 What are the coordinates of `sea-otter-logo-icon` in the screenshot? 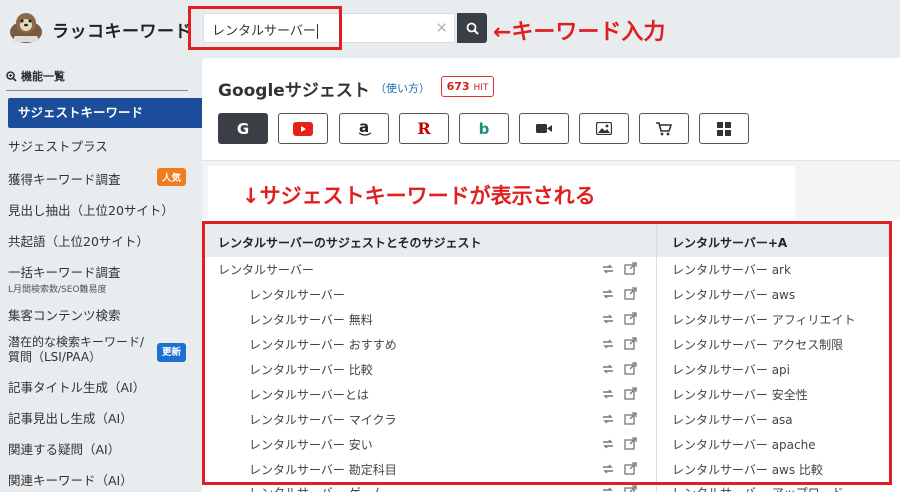 It's located at (26, 28).